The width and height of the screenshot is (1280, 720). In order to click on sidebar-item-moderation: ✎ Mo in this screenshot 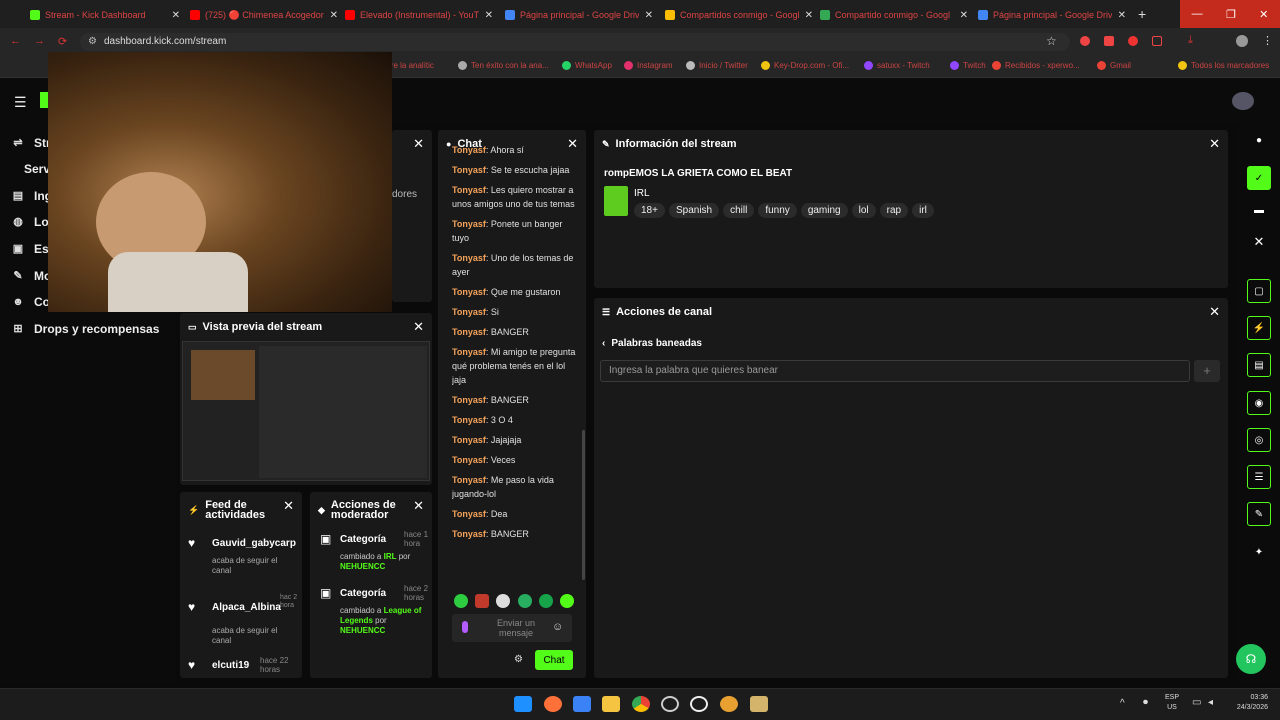, I will do `click(31, 276)`.